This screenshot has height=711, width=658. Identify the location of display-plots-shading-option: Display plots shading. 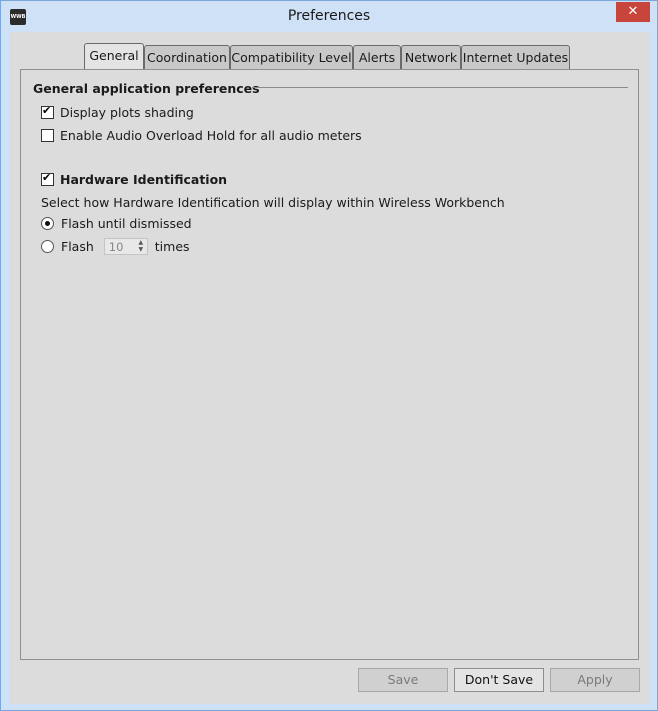
(117, 112).